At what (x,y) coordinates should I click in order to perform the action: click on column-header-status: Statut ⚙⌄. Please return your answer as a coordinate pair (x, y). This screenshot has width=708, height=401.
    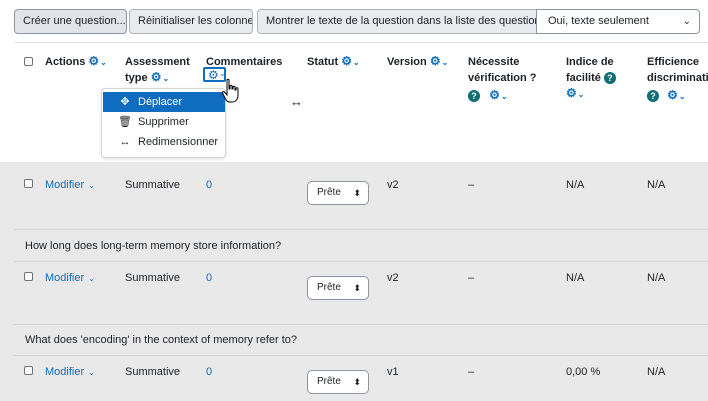
    Looking at the image, I should click on (333, 62).